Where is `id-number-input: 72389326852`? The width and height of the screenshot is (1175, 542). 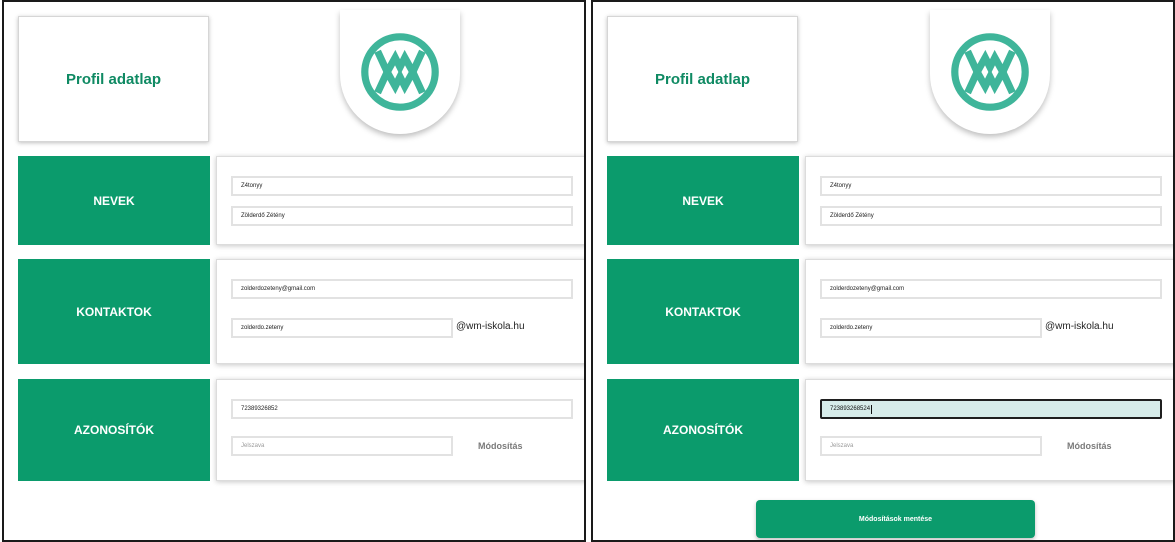 id-number-input: 72389326852 is located at coordinates (402, 409).